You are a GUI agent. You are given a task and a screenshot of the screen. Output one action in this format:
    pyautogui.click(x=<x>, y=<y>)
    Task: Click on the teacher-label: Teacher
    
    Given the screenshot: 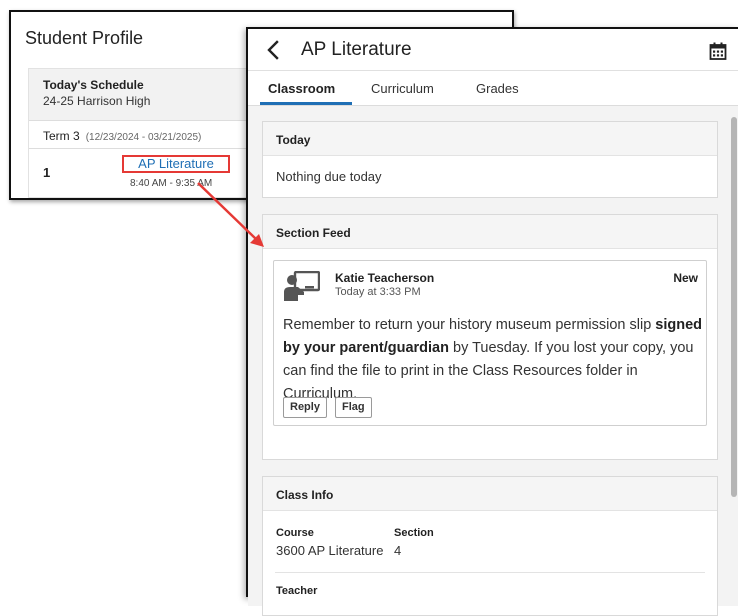 What is the action you would take?
    pyautogui.click(x=297, y=591)
    